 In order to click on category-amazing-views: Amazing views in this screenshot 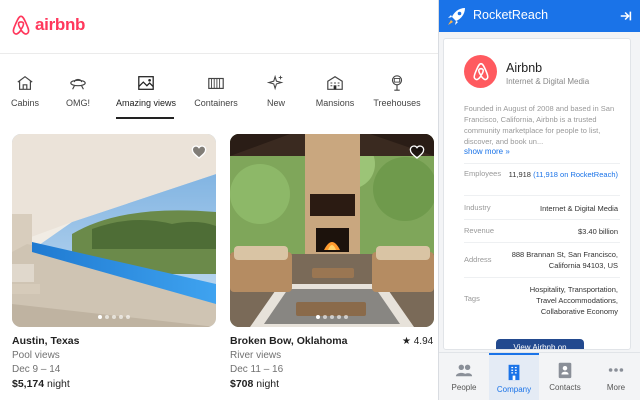, I will do `click(146, 91)`.